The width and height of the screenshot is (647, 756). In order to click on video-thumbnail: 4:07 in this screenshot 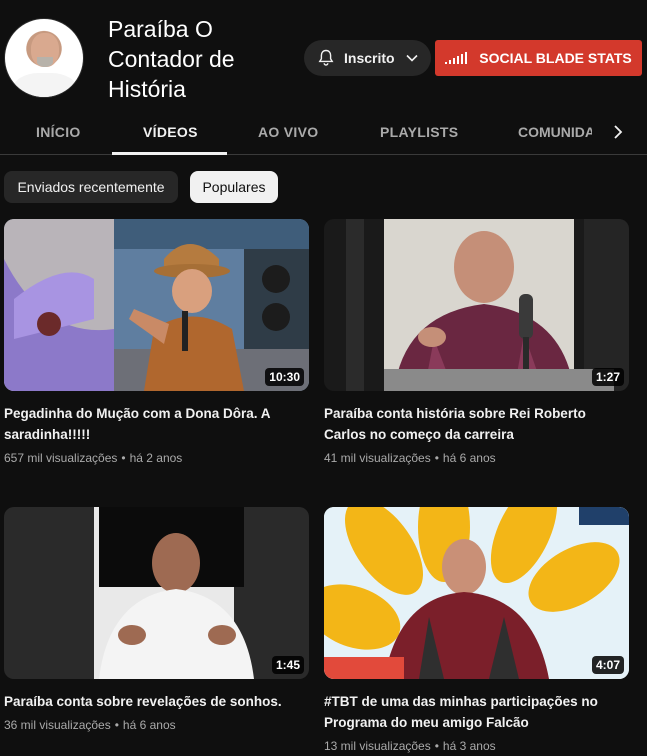, I will do `click(476, 593)`.